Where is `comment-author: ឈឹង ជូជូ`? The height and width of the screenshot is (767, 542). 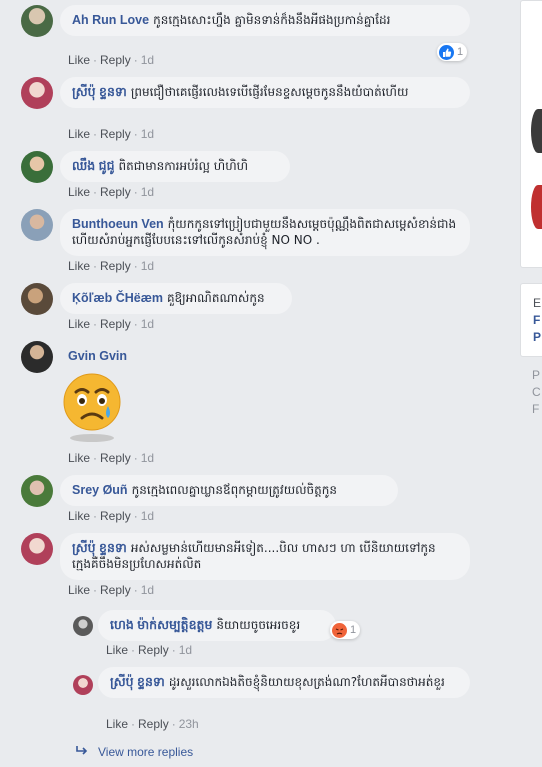
comment-author: ឈឹង ជូជូ is located at coordinates (93, 166).